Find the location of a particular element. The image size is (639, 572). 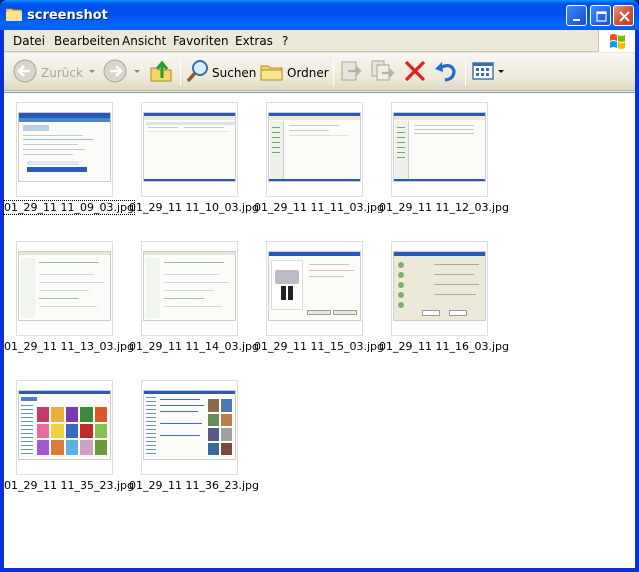

file-name: 01_29_11 11_13_03.jpg is located at coordinates (69, 346).